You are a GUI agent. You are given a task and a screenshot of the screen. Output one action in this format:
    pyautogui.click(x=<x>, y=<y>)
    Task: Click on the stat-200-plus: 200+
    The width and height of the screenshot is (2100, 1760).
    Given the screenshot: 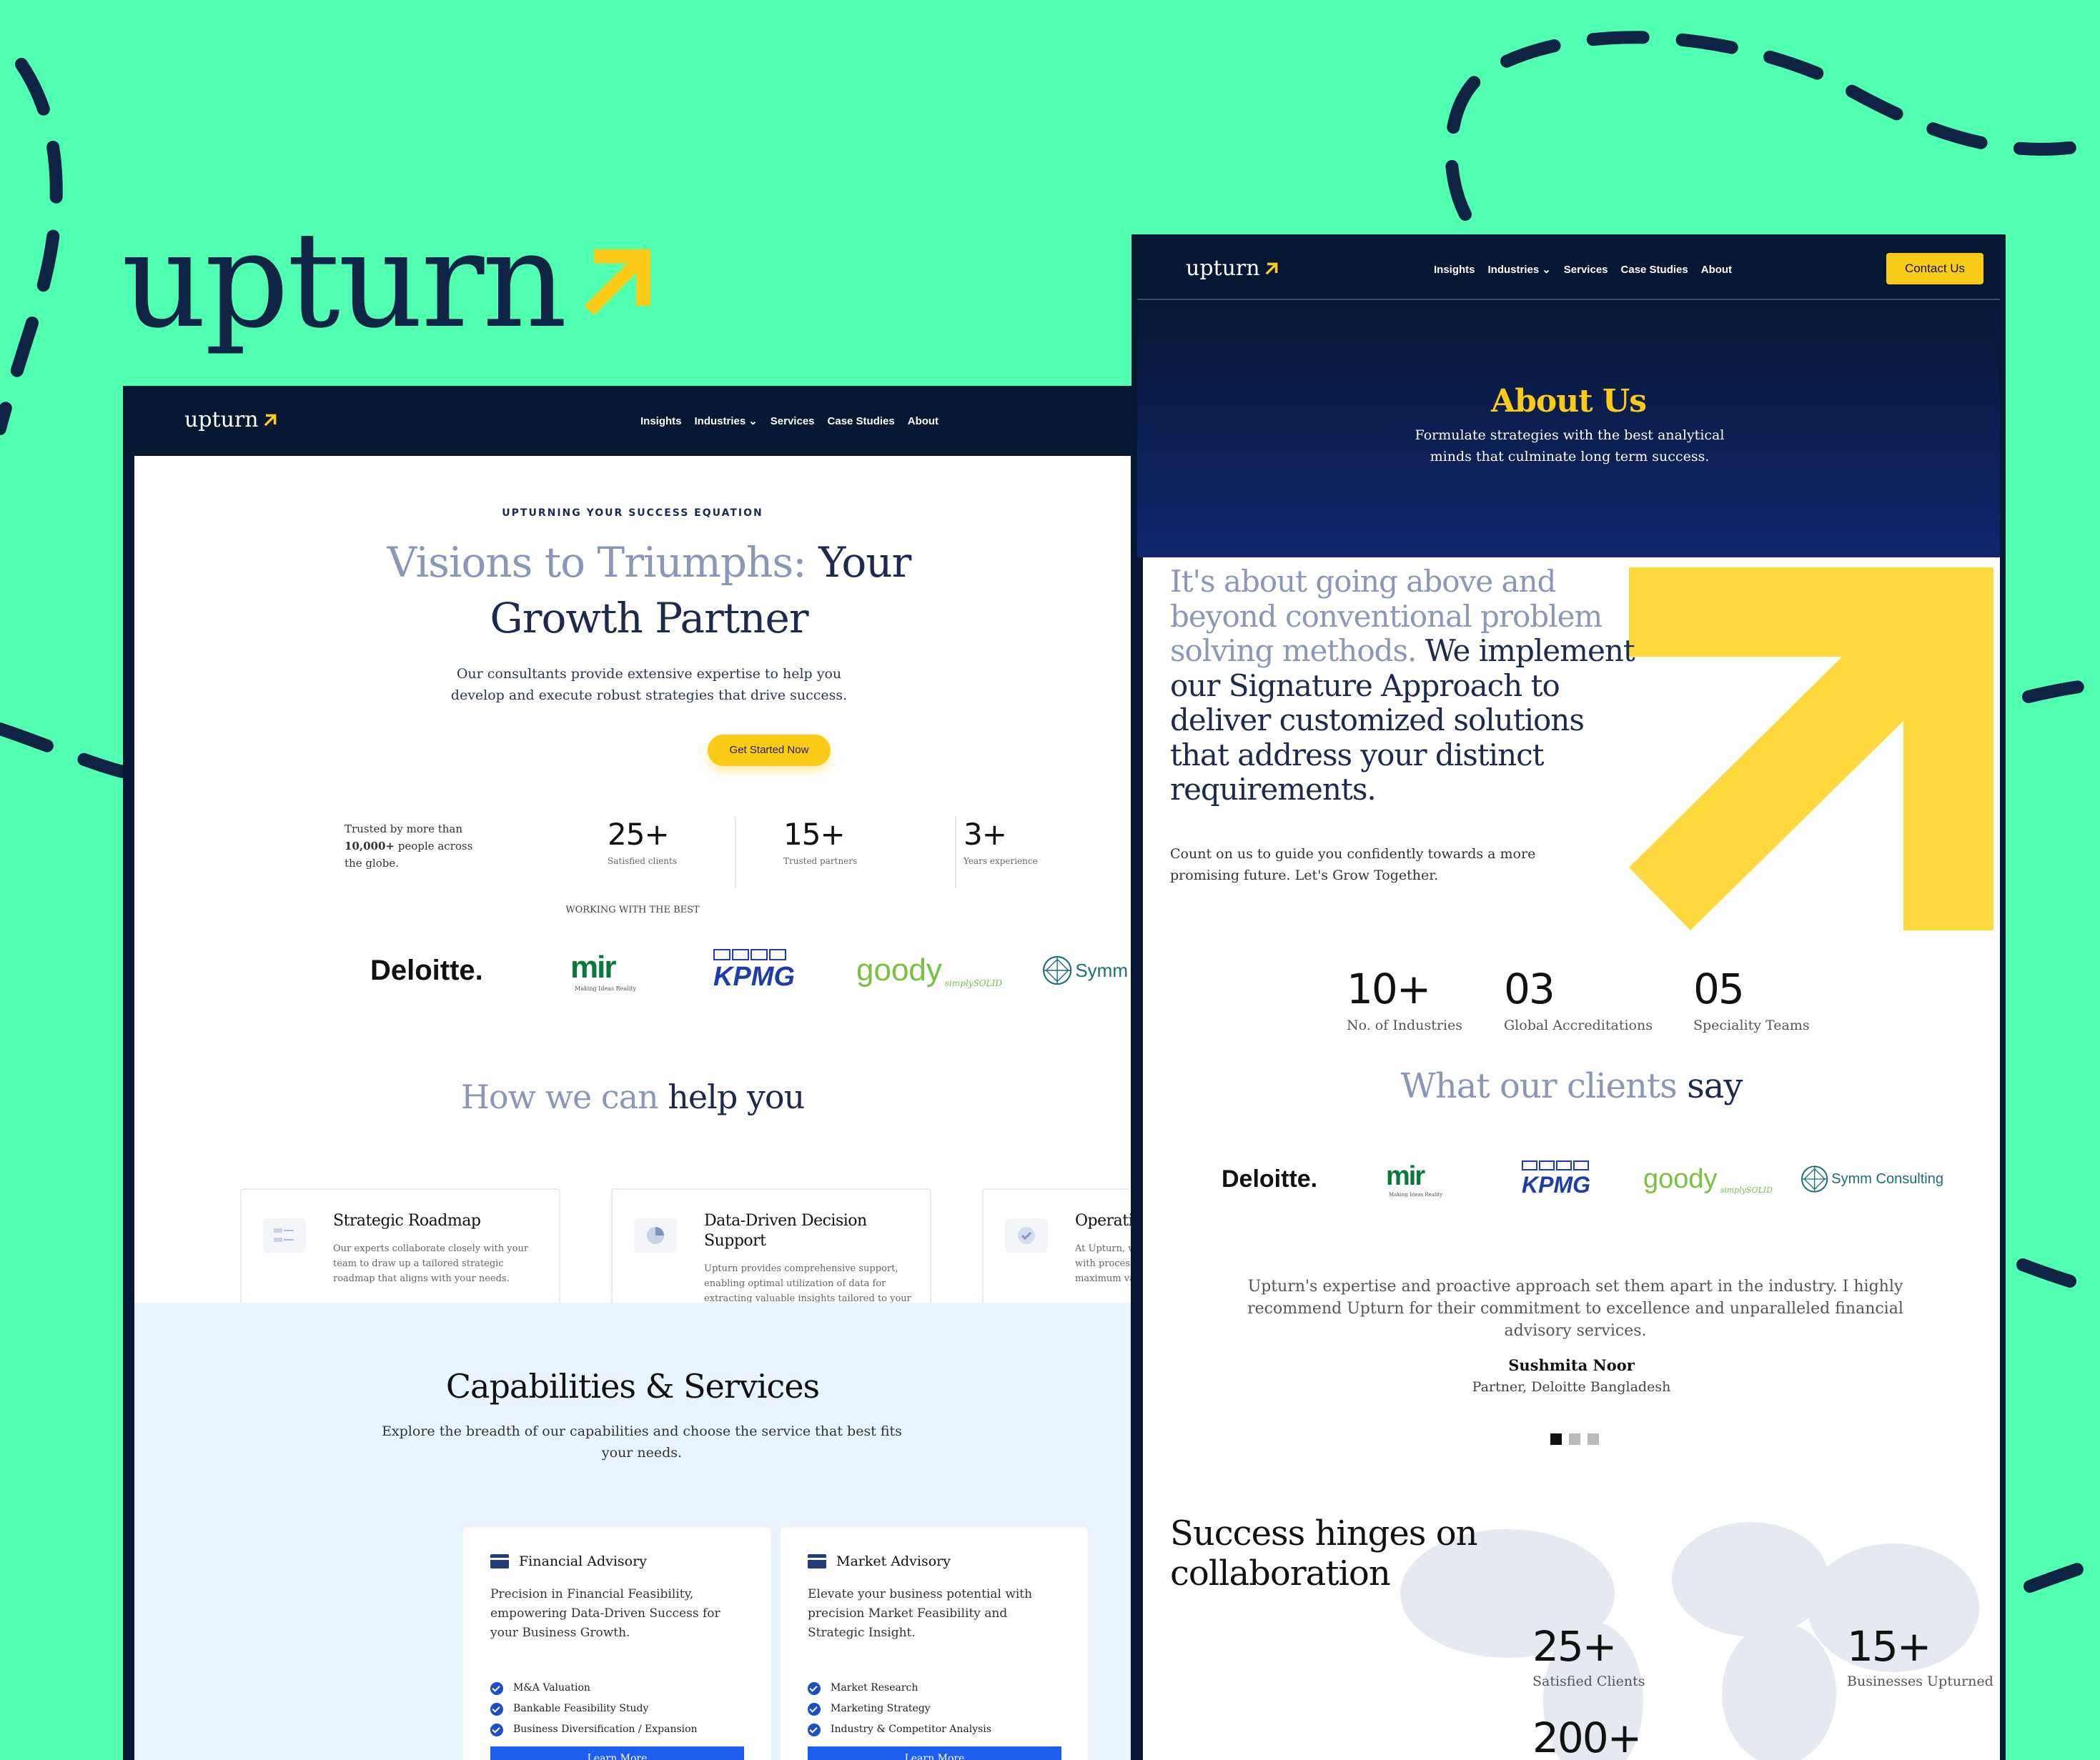 What is the action you would take?
    pyautogui.click(x=1587, y=1737)
    